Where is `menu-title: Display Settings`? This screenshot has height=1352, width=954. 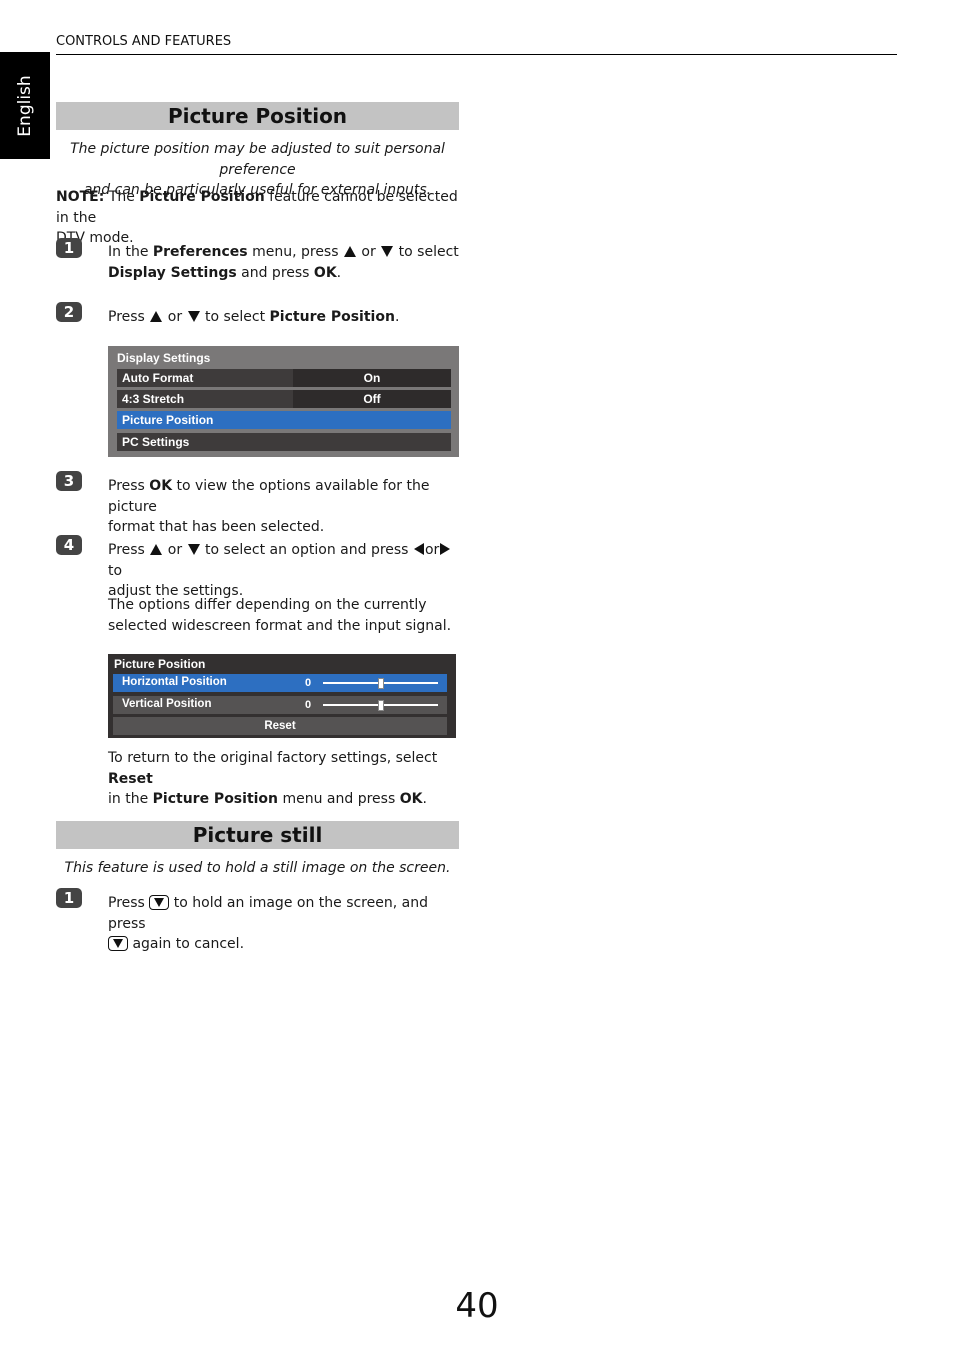
menu-title: Display Settings is located at coordinates (164, 358).